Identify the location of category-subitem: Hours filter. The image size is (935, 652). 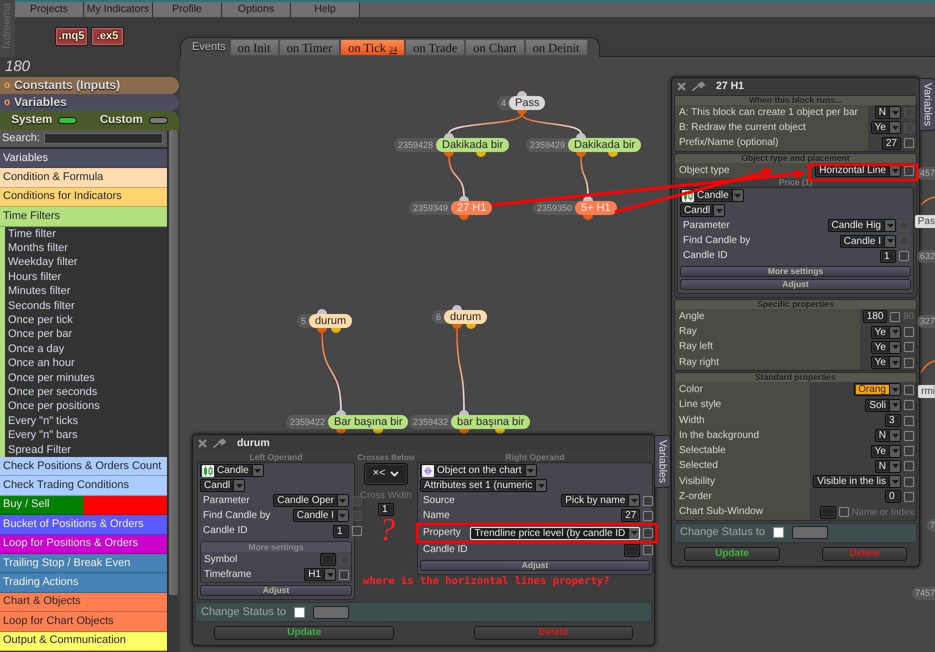
(83, 277).